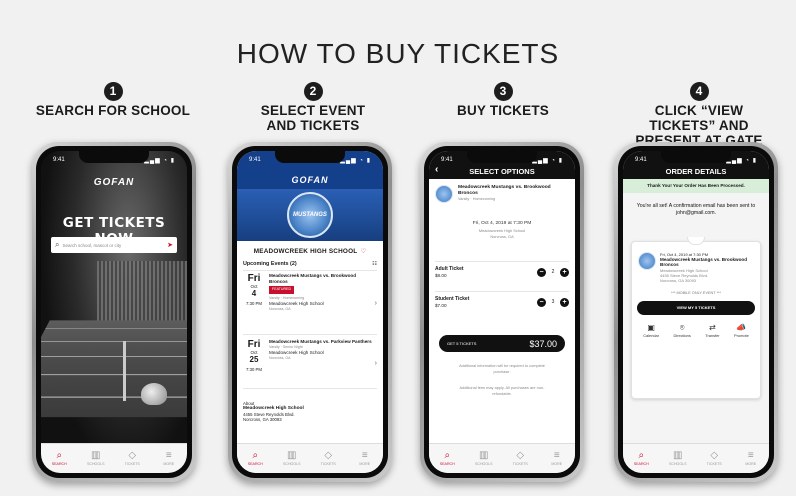 The width and height of the screenshot is (796, 496). Describe the element at coordinates (712, 327) in the screenshot. I see `transfer-icon: ⇄` at that location.